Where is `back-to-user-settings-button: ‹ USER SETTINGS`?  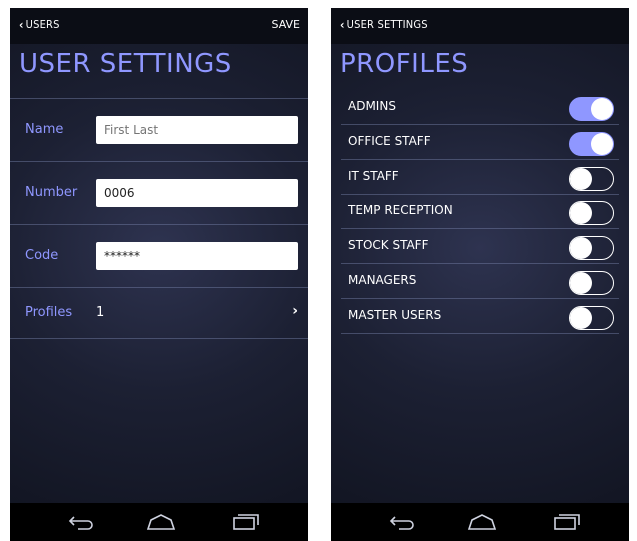 back-to-user-settings-button: ‹ USER SETTINGS is located at coordinates (384, 24).